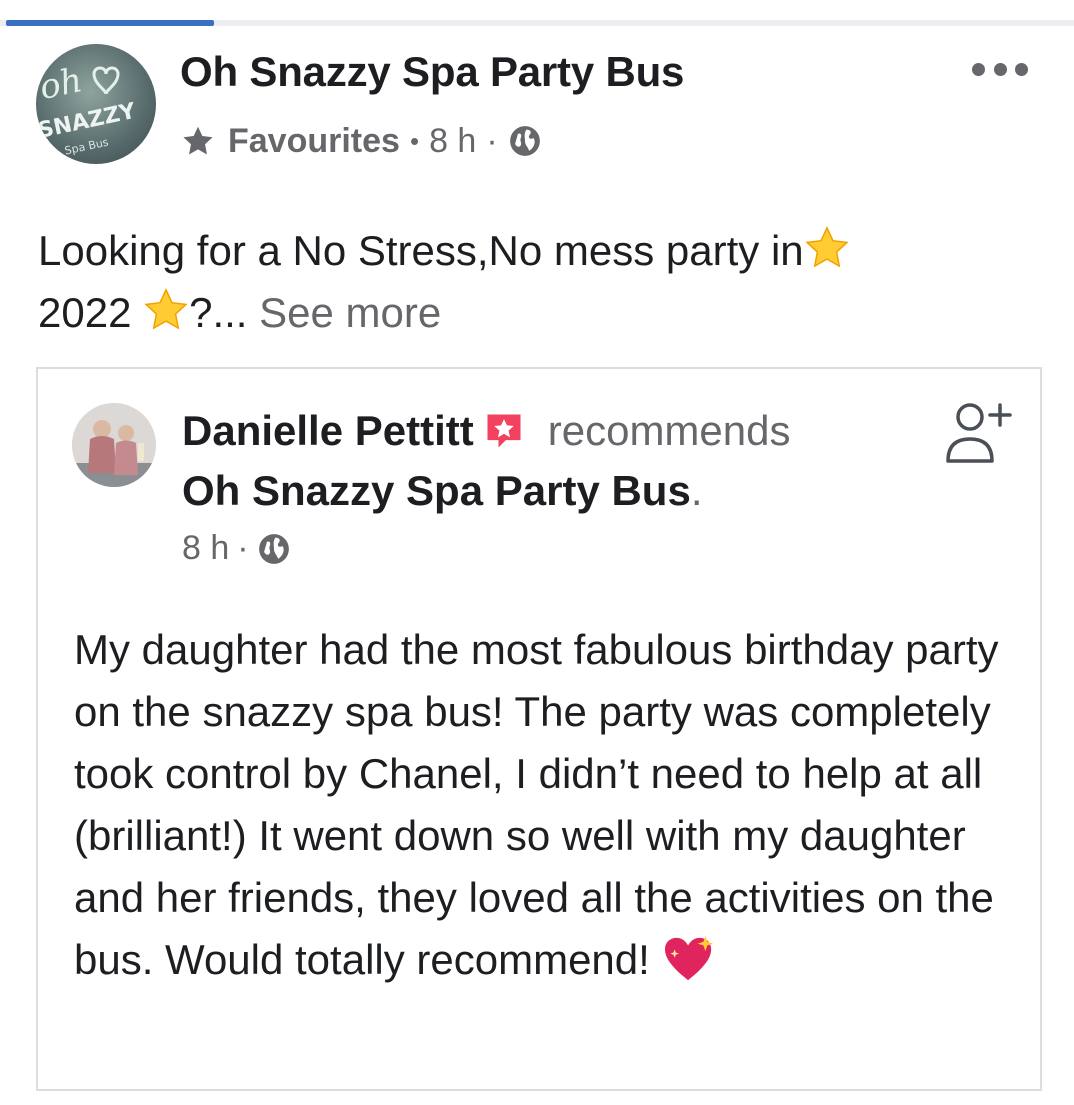  Describe the element at coordinates (198, 140) in the screenshot. I see `star-icon` at that location.